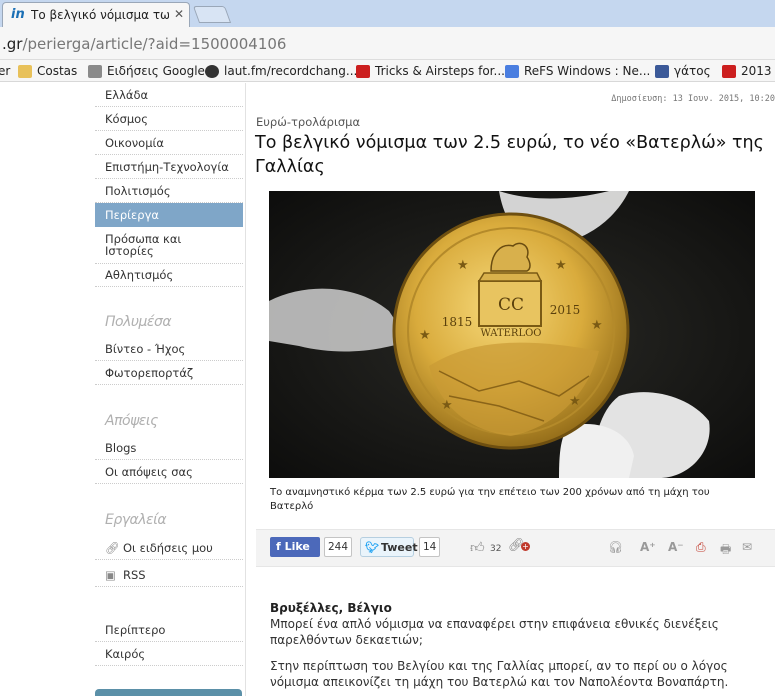 Image resolution: width=775 pixels, height=696 pixels. I want to click on column-divider, so click(245, 389).